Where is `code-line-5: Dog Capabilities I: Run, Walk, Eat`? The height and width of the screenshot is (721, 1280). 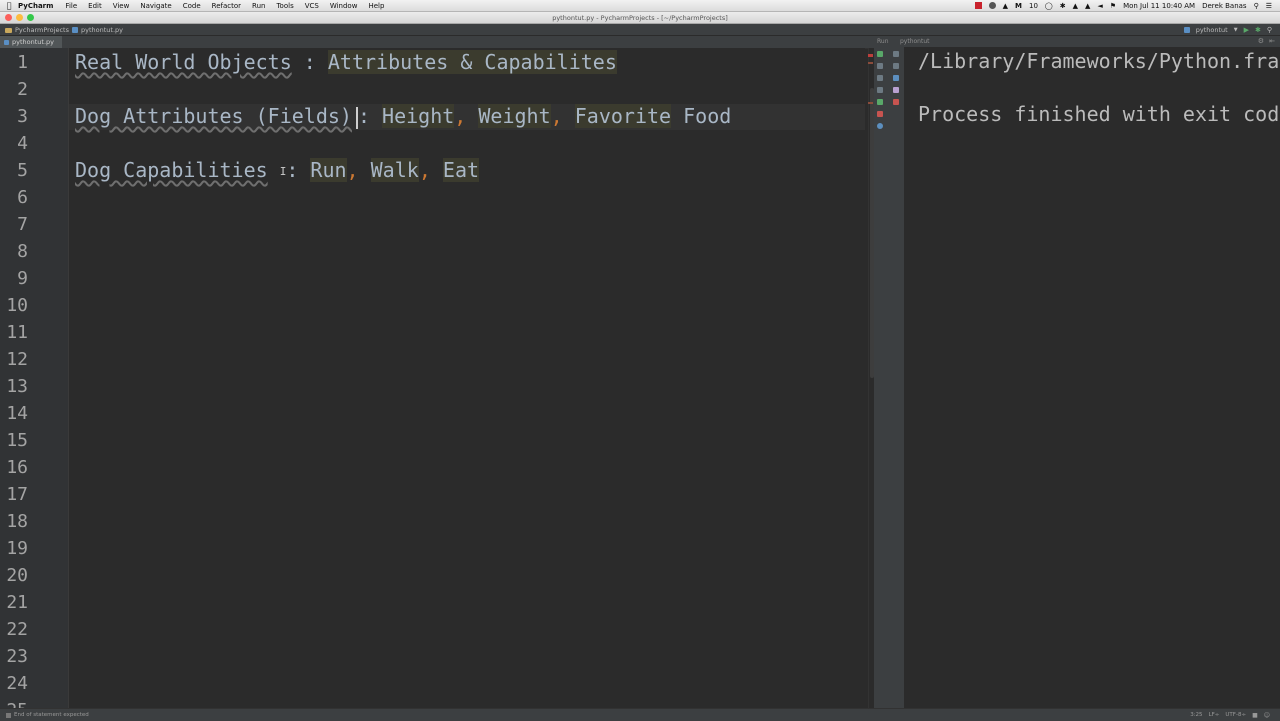 code-line-5: Dog Capabilities I: Run, Walk, Eat is located at coordinates (277, 170).